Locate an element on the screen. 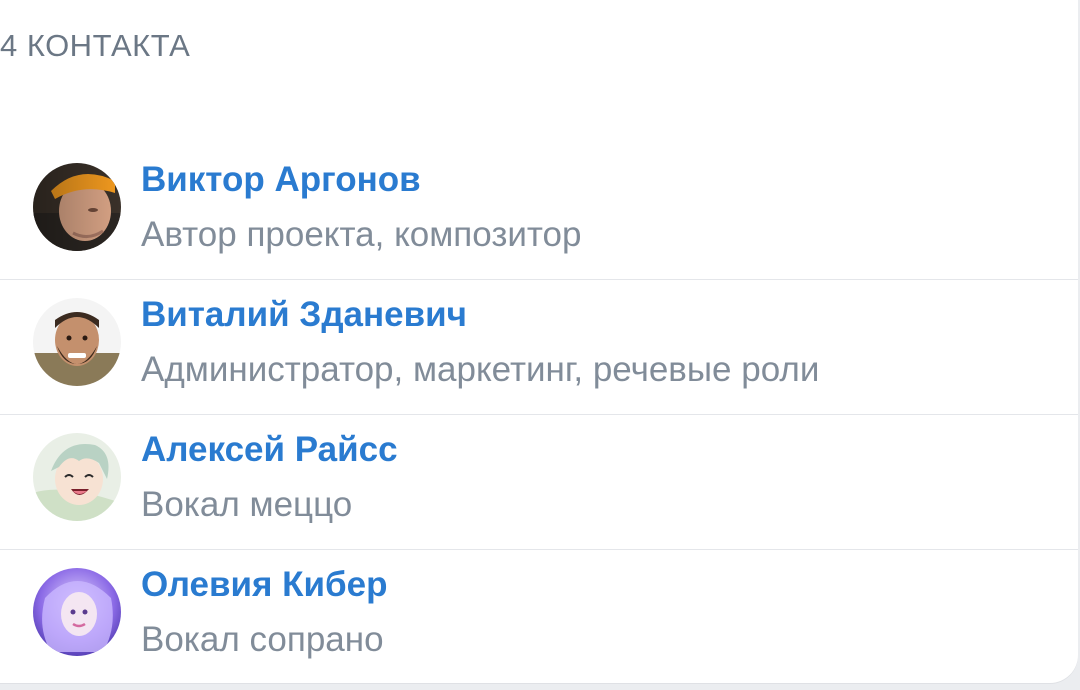 The height and width of the screenshot is (690, 1080). avatar-photo-woman-purple is located at coordinates (77, 612).